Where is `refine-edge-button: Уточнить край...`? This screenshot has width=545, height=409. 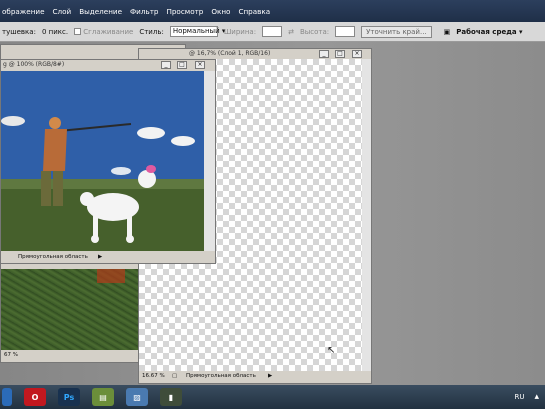
refine-edge-button: Уточнить край... is located at coordinates (396, 31).